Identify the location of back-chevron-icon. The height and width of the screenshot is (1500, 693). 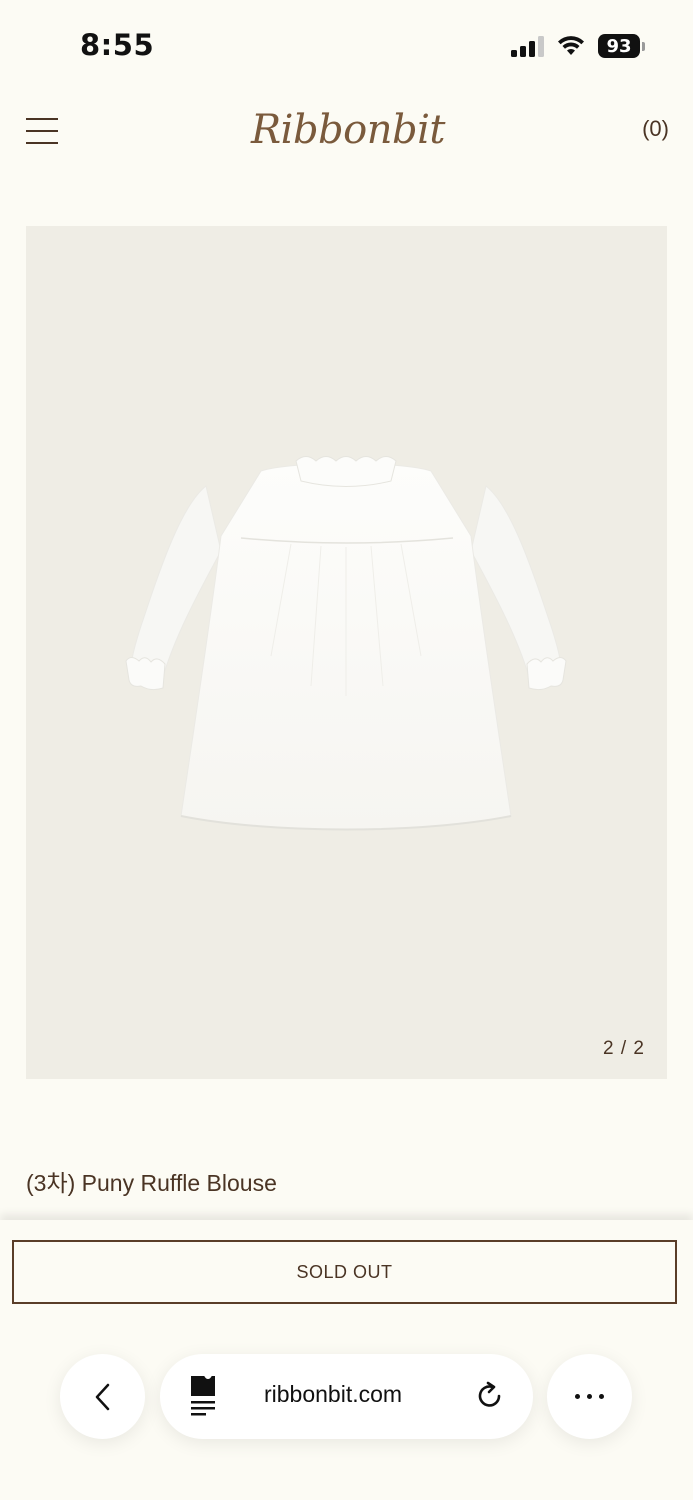
(102, 1396).